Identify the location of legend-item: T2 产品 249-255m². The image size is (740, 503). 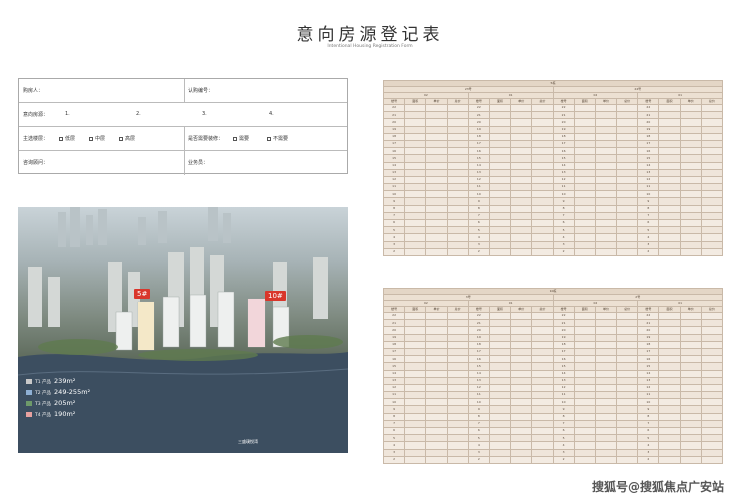
(76, 393).